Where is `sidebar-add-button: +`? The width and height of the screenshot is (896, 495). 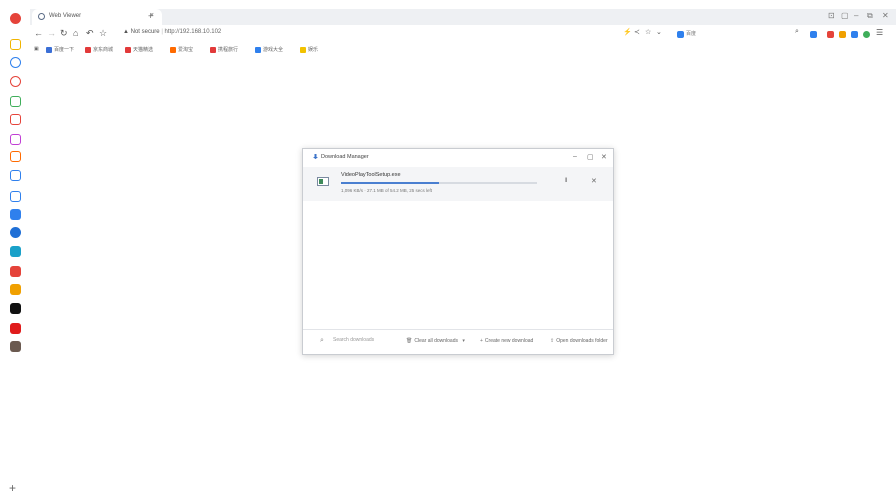
sidebar-add-button: + is located at coordinates (12, 488).